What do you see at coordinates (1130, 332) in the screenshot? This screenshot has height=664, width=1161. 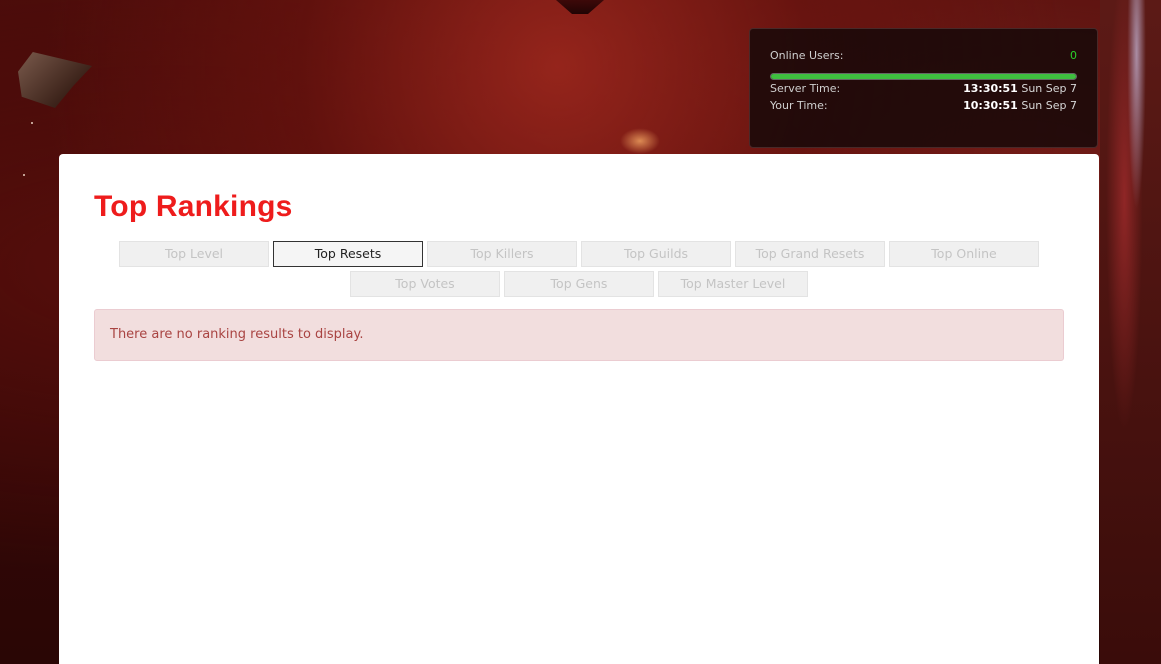 I see `background-character-art` at bounding box center [1130, 332].